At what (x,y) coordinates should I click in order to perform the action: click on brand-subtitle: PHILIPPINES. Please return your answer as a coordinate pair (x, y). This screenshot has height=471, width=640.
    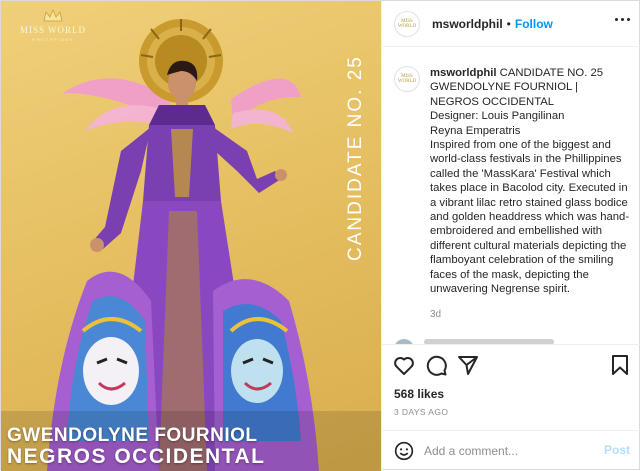
    Looking at the image, I should click on (53, 39).